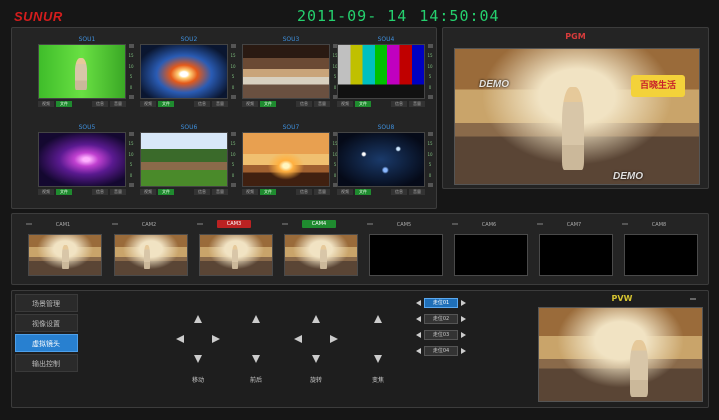 The height and width of the screenshot is (420, 719). Describe the element at coordinates (256, 359) in the screenshot. I see `dolly-back-icon` at that location.